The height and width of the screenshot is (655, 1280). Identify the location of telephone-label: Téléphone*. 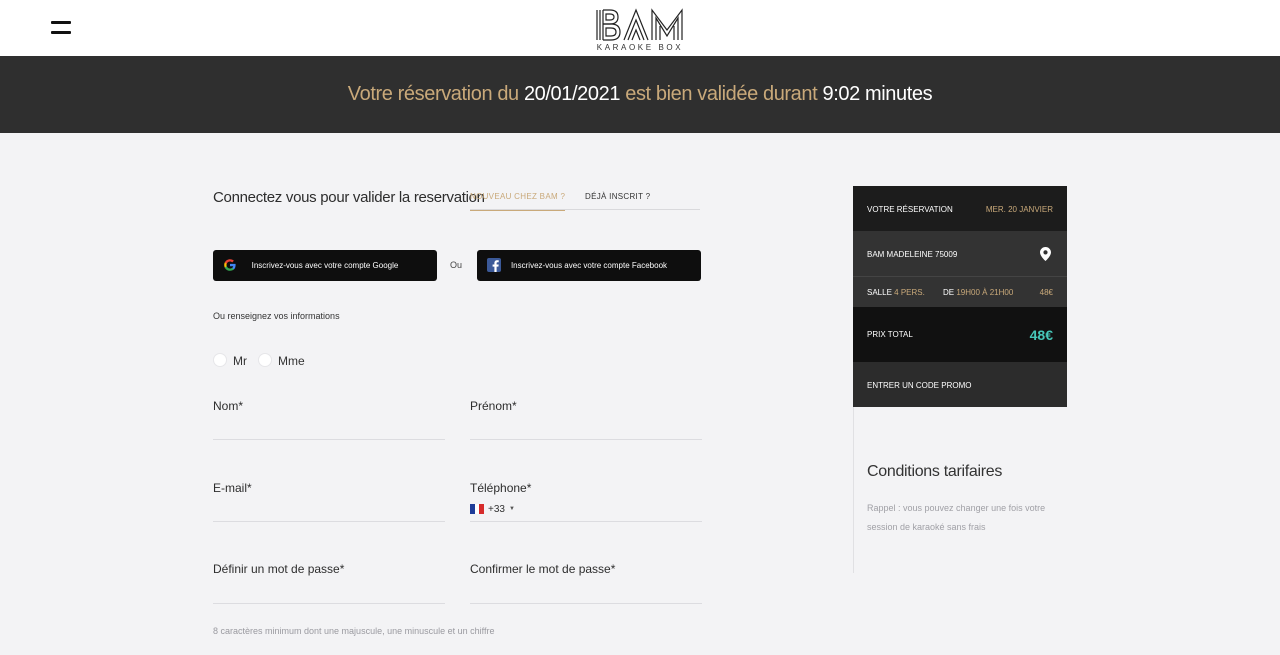
(501, 488).